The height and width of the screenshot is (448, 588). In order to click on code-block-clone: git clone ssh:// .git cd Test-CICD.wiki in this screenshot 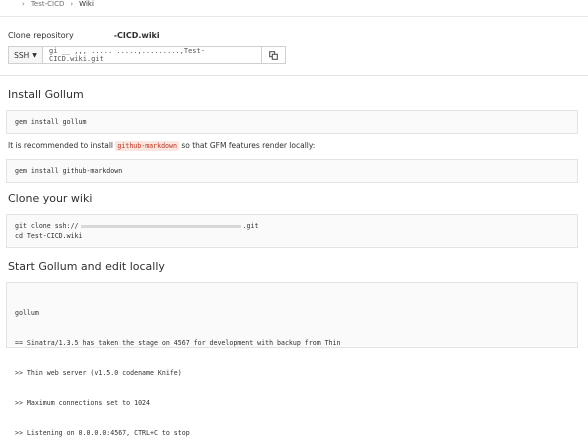, I will do `click(292, 231)`.